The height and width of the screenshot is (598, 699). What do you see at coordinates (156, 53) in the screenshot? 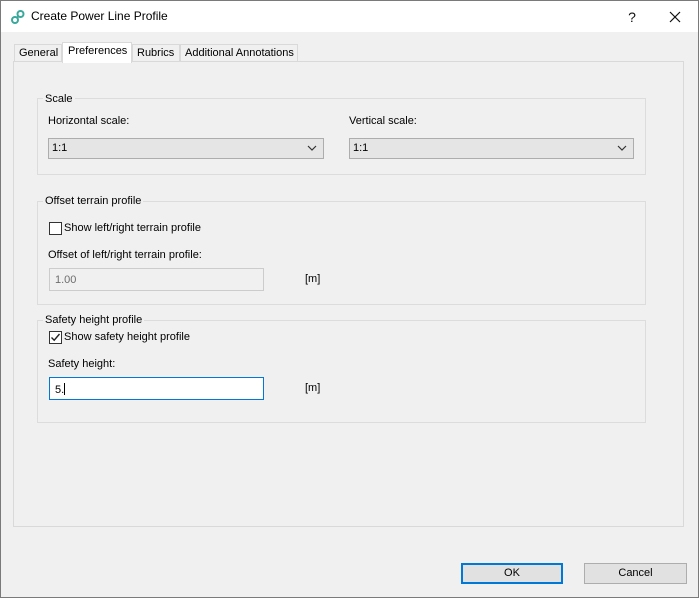
I see `tab-rubrics: Rubrics` at bounding box center [156, 53].